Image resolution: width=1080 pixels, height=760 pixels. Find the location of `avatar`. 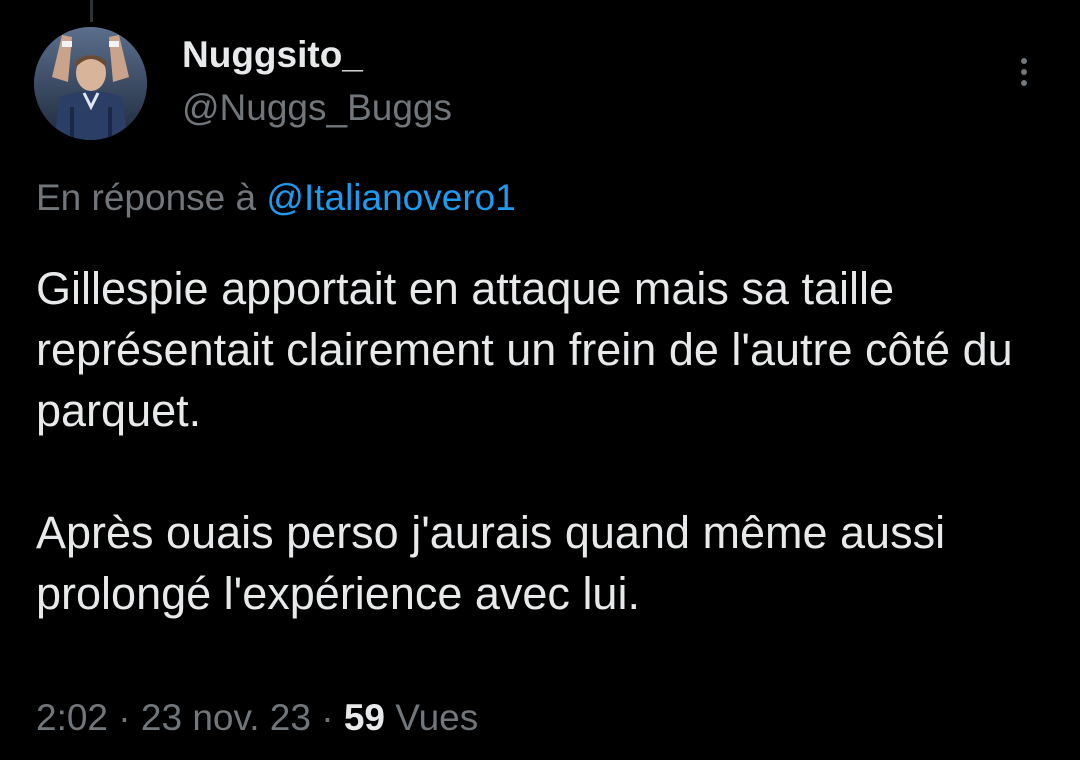

avatar is located at coordinates (90, 83).